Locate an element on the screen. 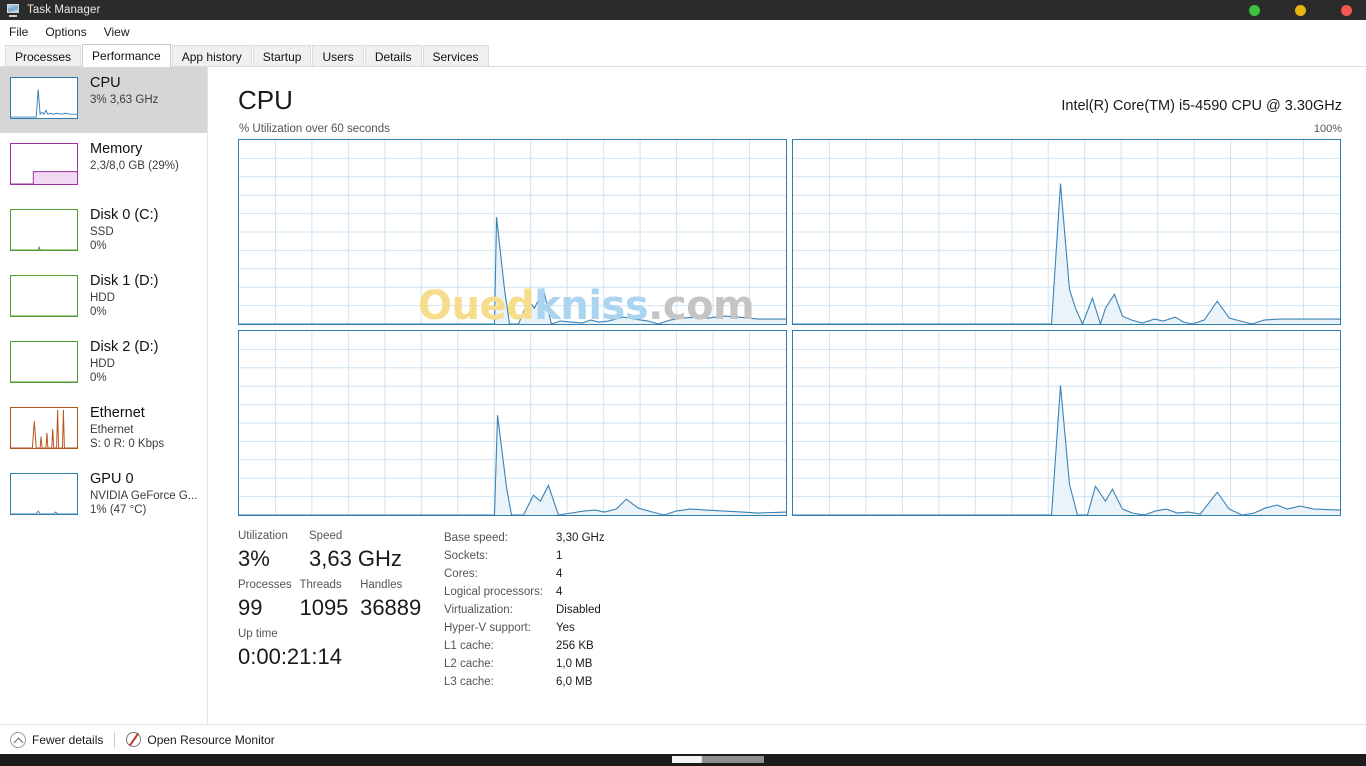 The height and width of the screenshot is (766, 1366). menu-options: Options is located at coordinates (70, 32).